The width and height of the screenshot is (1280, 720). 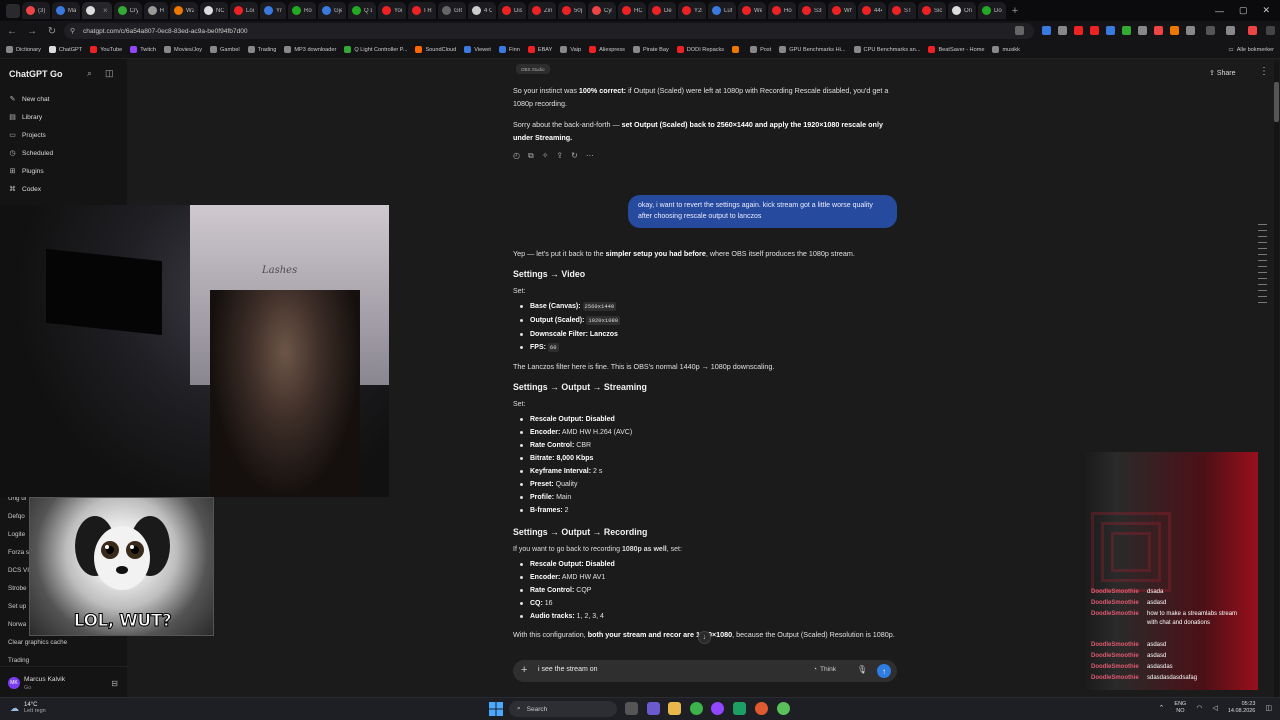 I want to click on bookmark: MP3 downloader, so click(x=310, y=49).